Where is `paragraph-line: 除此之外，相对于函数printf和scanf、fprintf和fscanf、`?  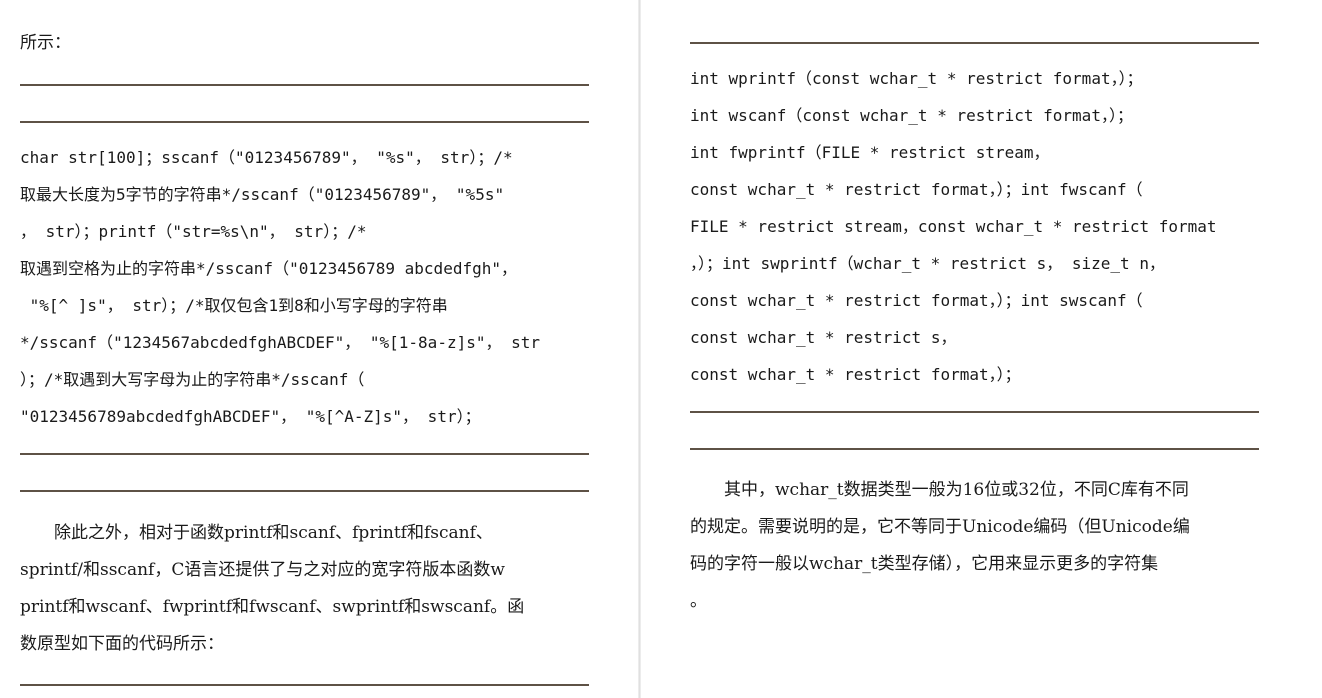 paragraph-line: 除此之外，相对于函数printf和scanf、fprintf和fscanf、 is located at coordinates (256, 533).